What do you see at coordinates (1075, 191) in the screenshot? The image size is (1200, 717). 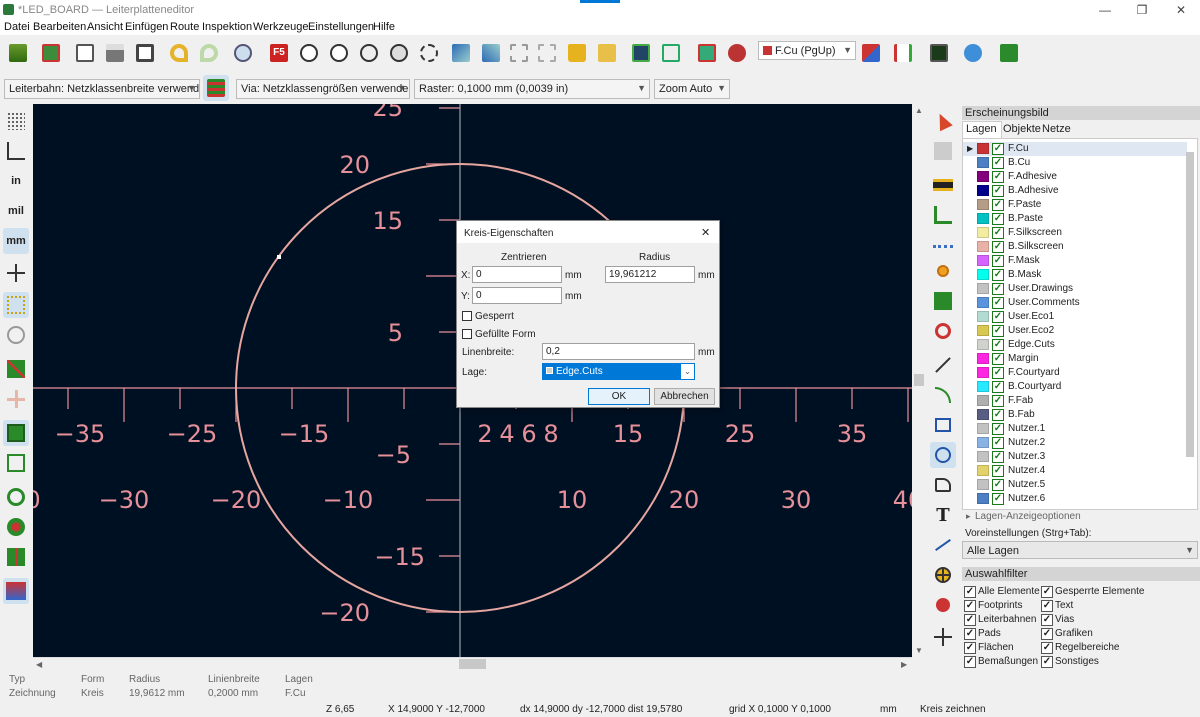 I see `layer-row: ✓ B.Adhesive` at bounding box center [1075, 191].